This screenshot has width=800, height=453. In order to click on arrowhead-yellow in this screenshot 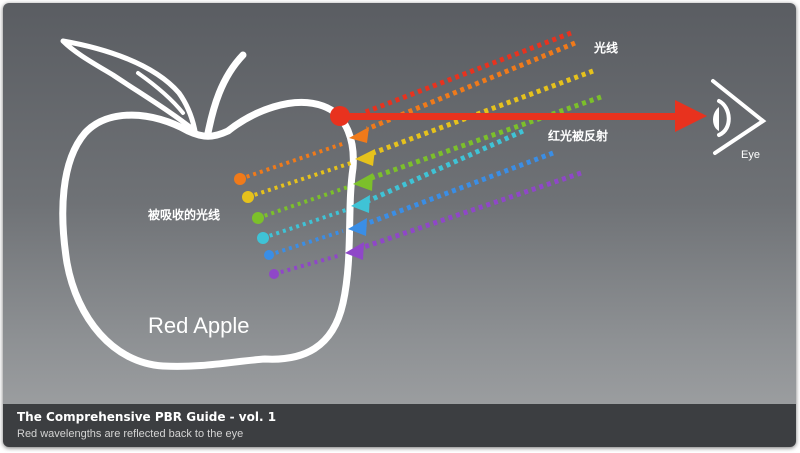, I will do `click(365, 157)`.